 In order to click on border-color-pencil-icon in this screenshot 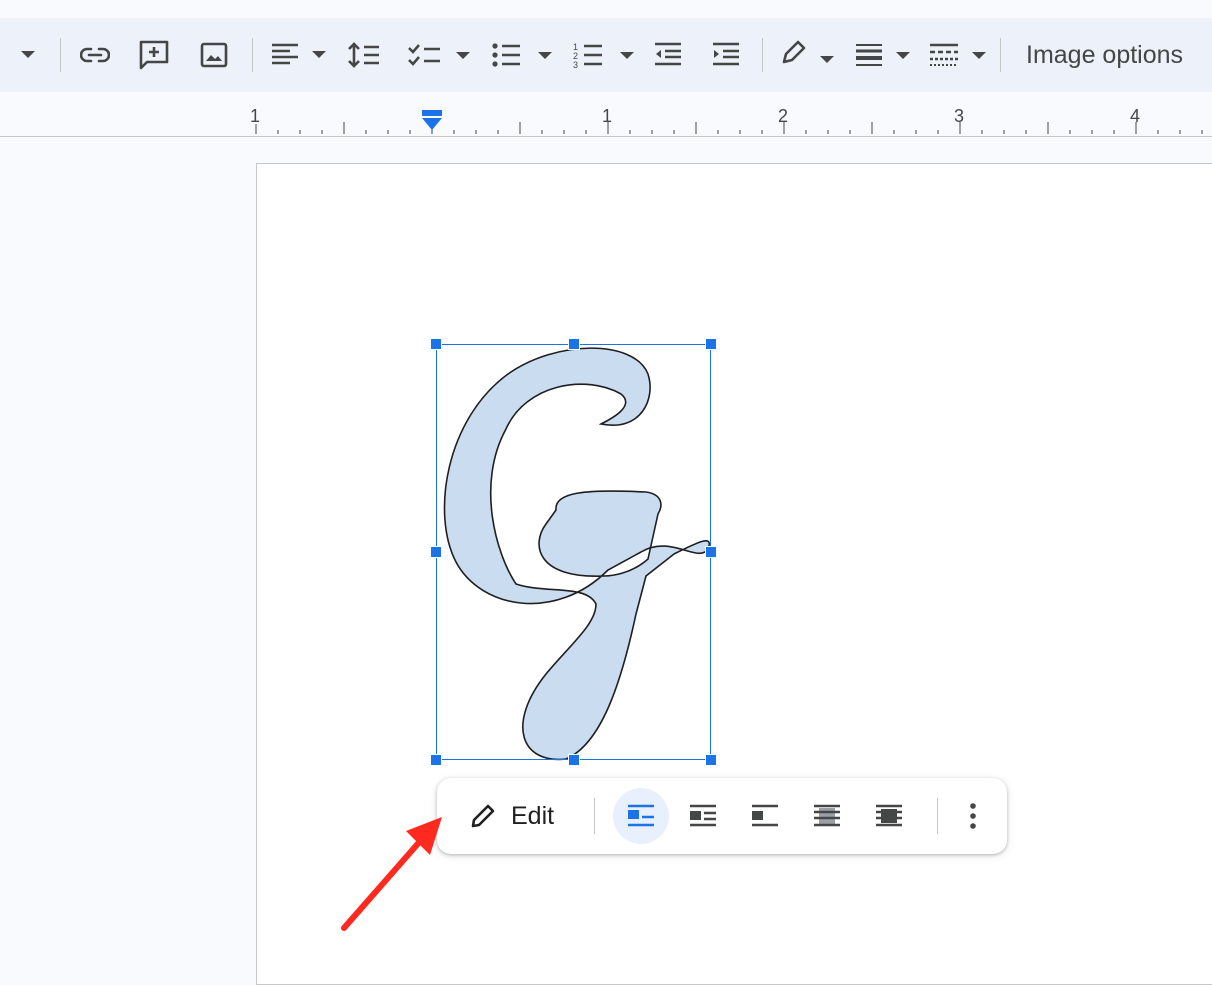, I will do `click(807, 55)`.